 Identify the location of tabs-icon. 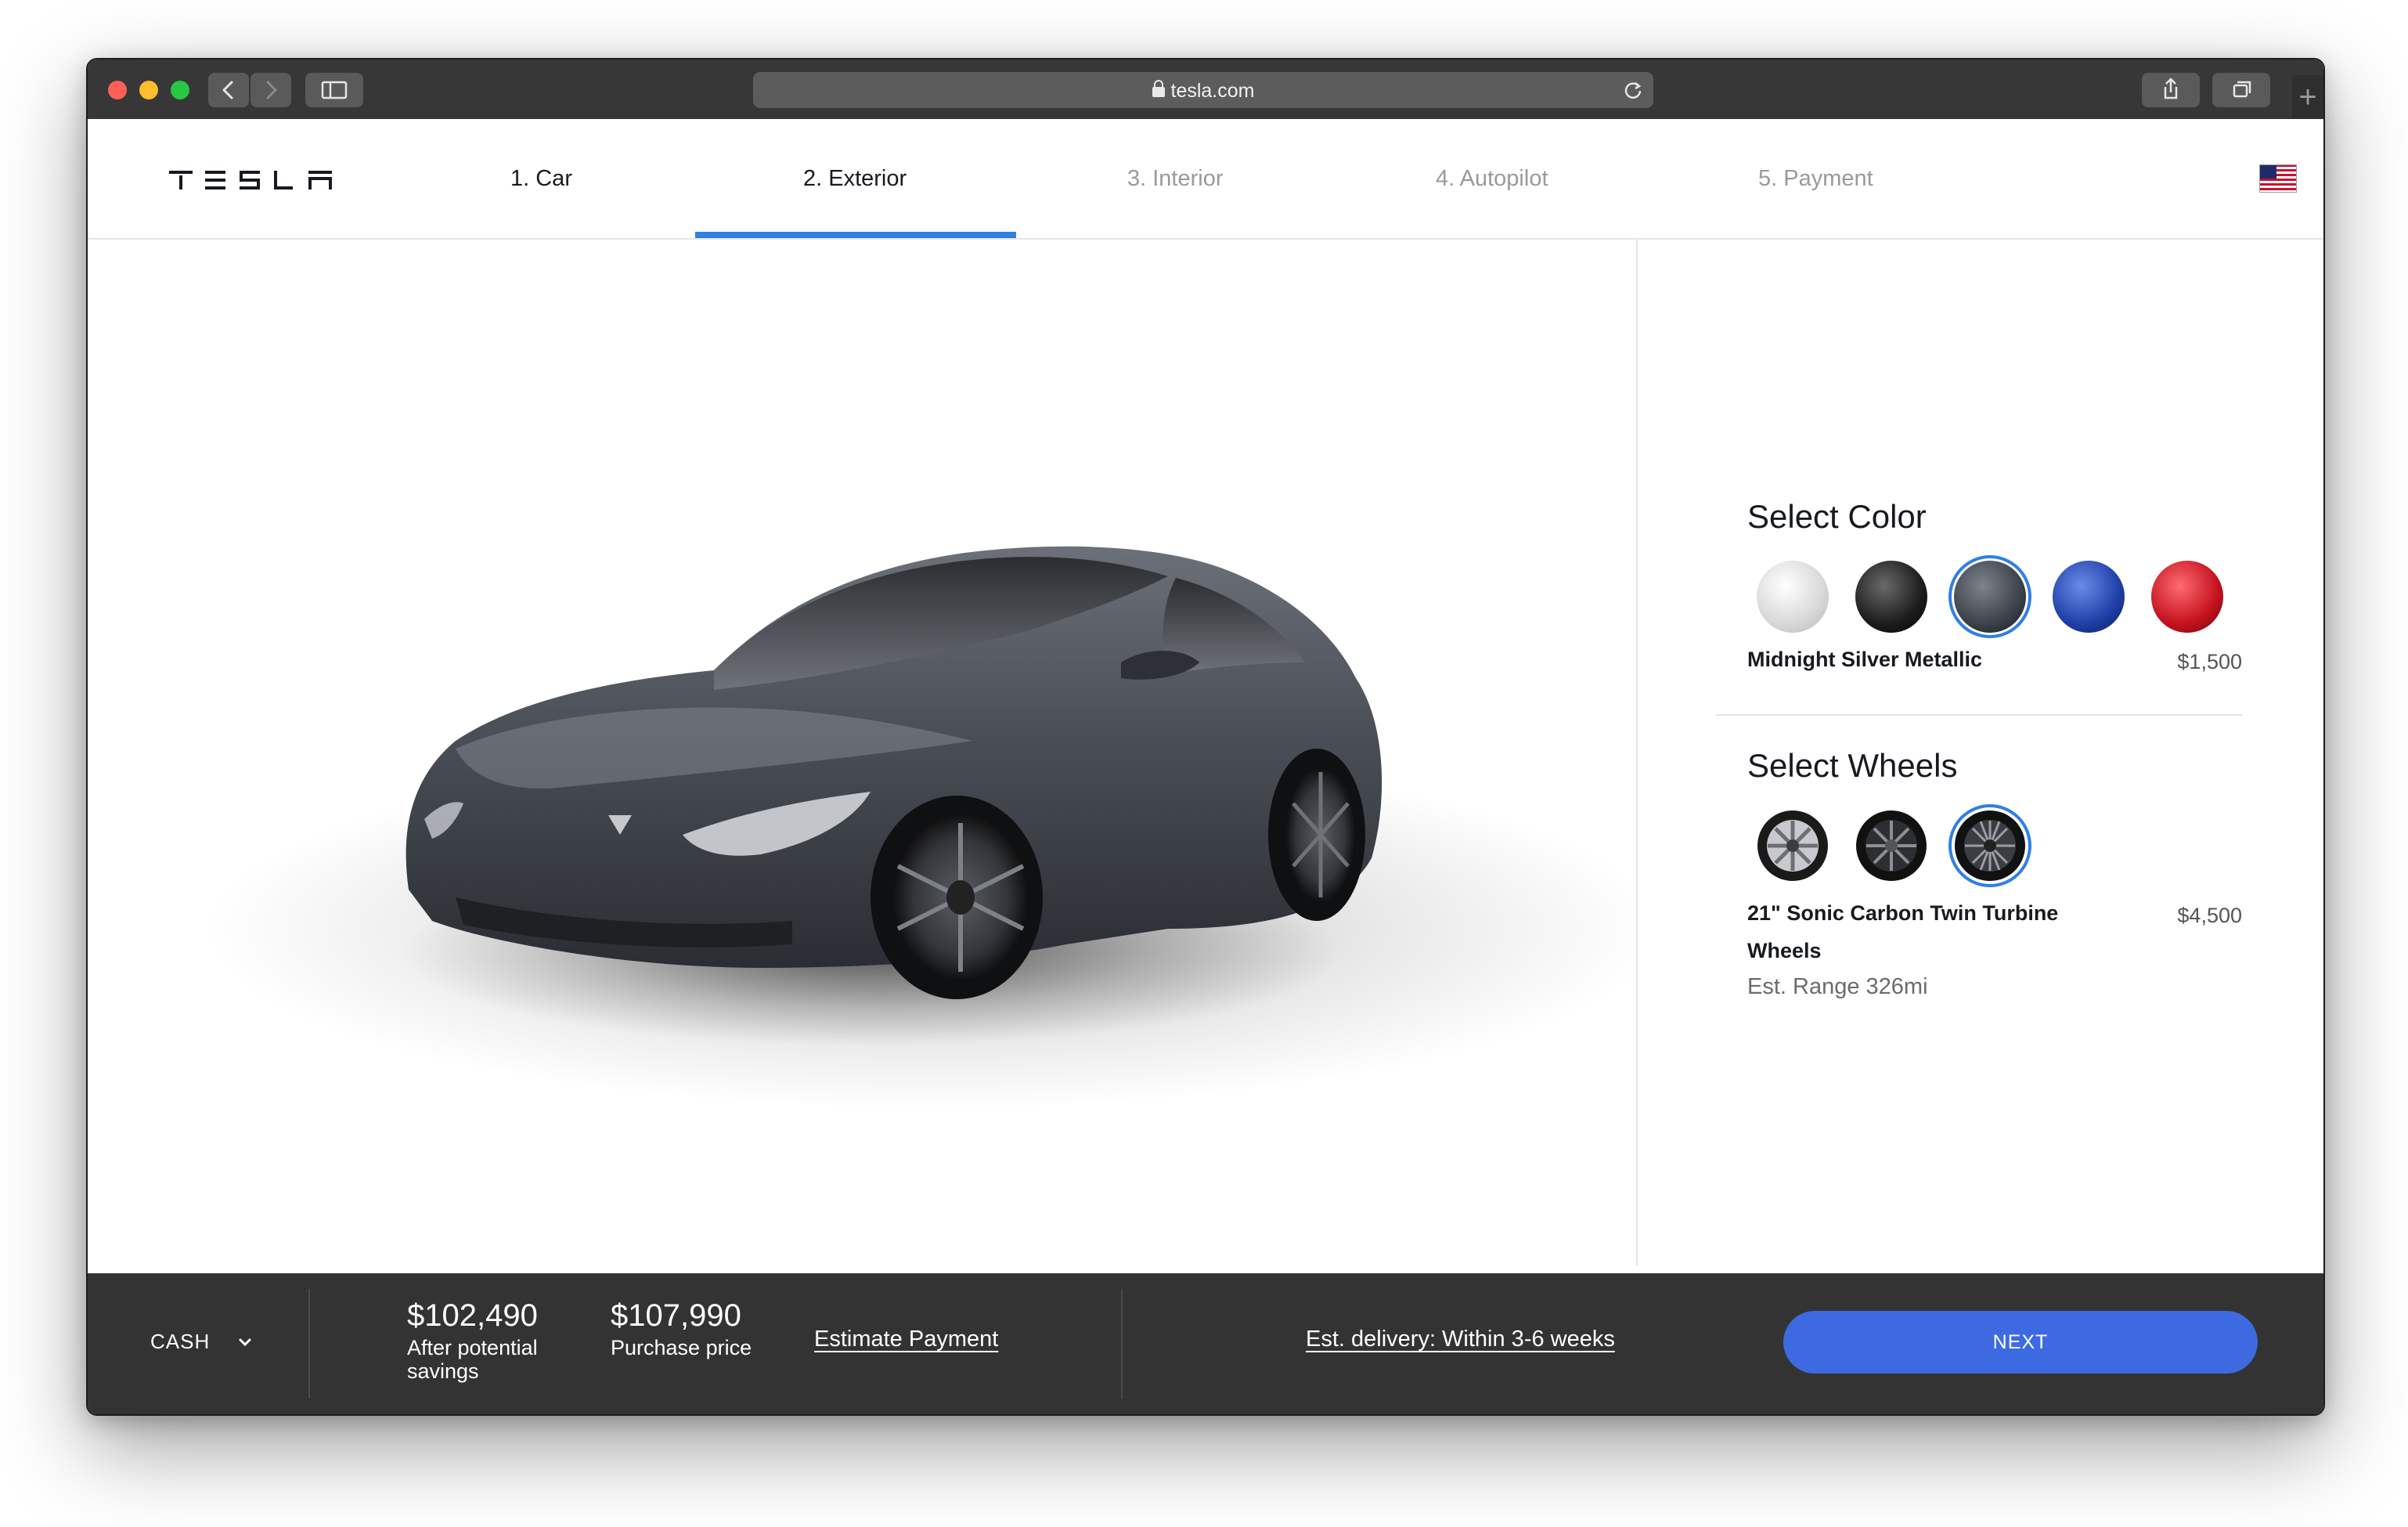
(2242, 89).